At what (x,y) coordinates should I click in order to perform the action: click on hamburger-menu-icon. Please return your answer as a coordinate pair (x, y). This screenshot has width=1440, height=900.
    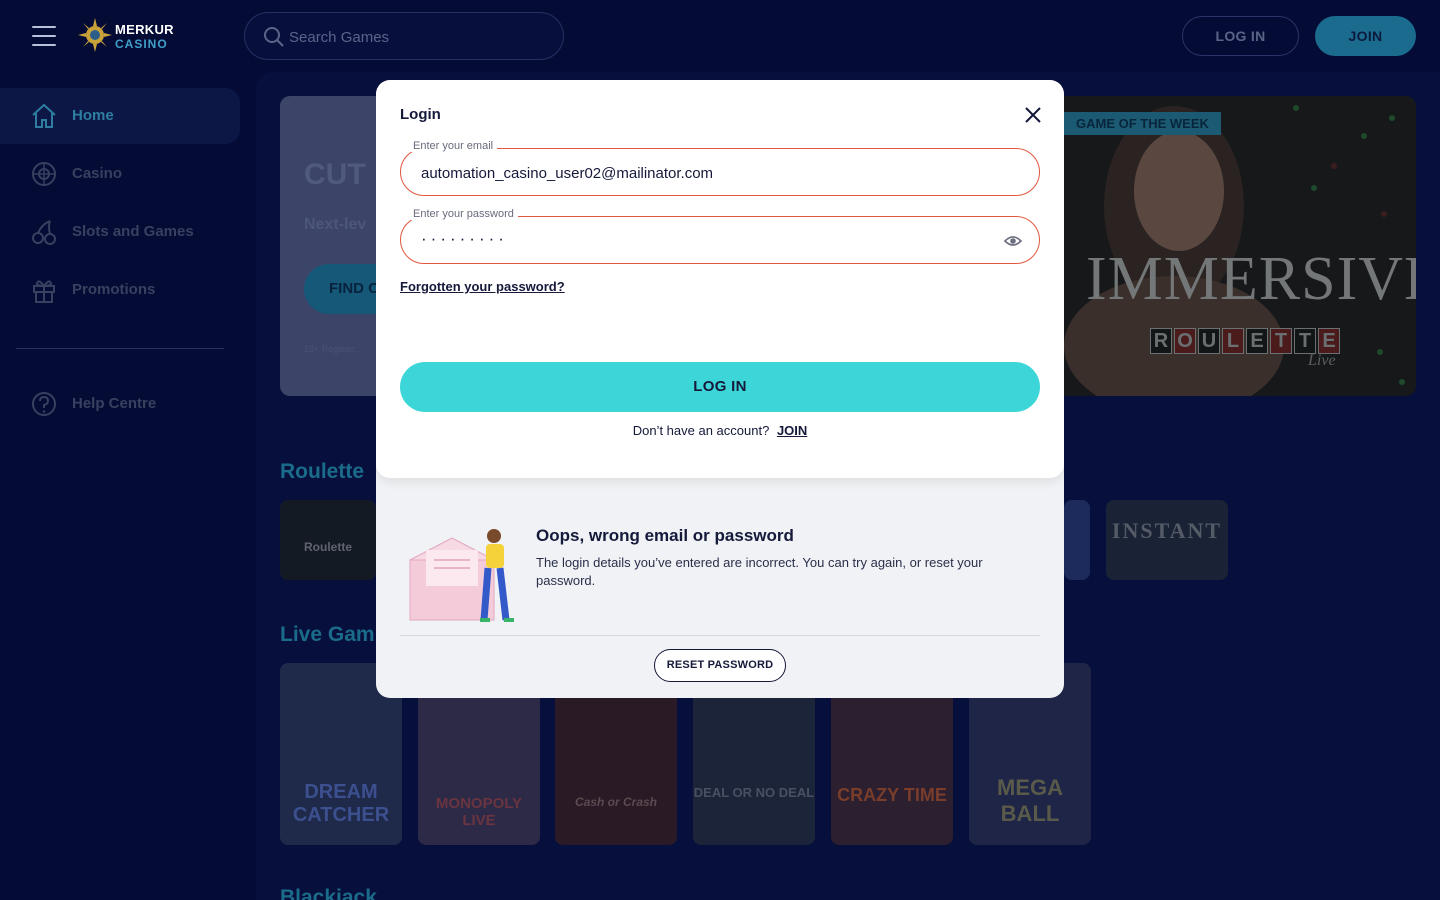
    Looking at the image, I should click on (44, 36).